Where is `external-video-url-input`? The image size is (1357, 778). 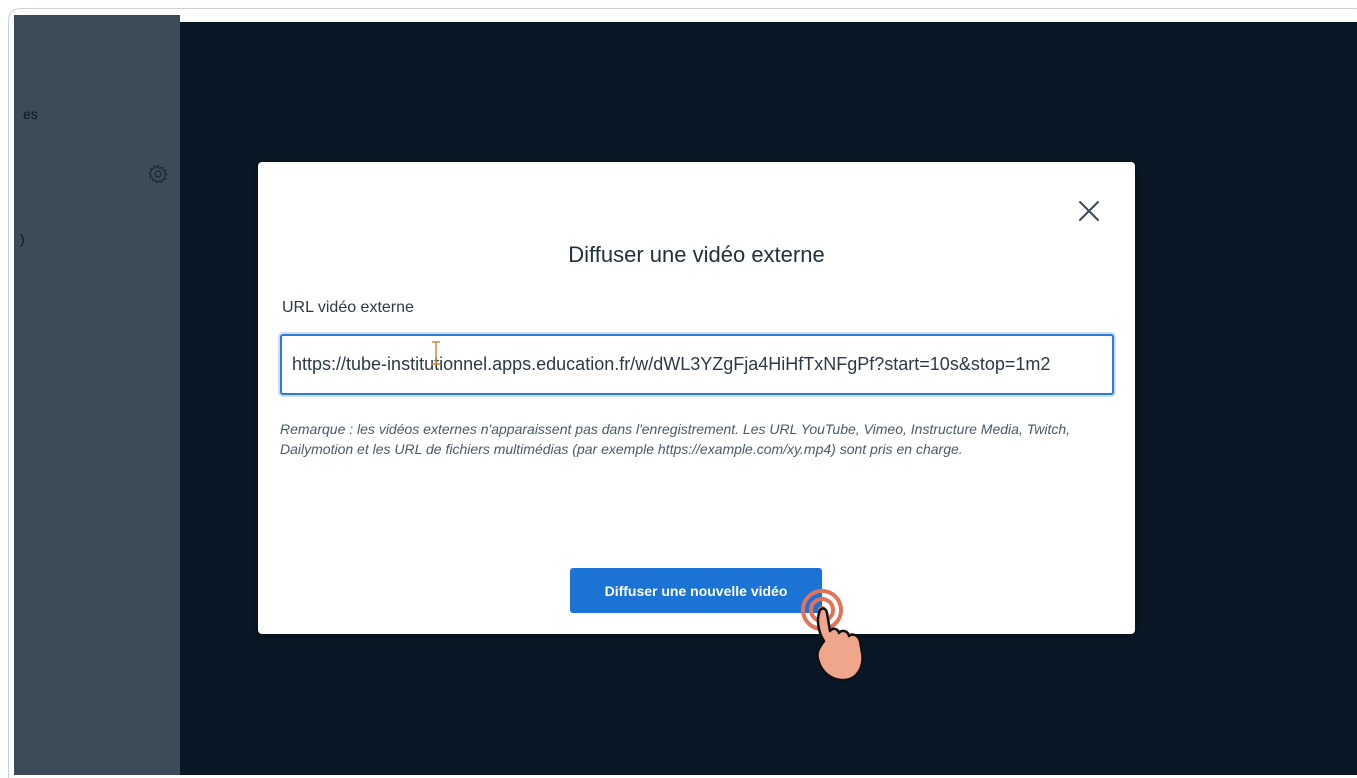 external-video-url-input is located at coordinates (697, 364).